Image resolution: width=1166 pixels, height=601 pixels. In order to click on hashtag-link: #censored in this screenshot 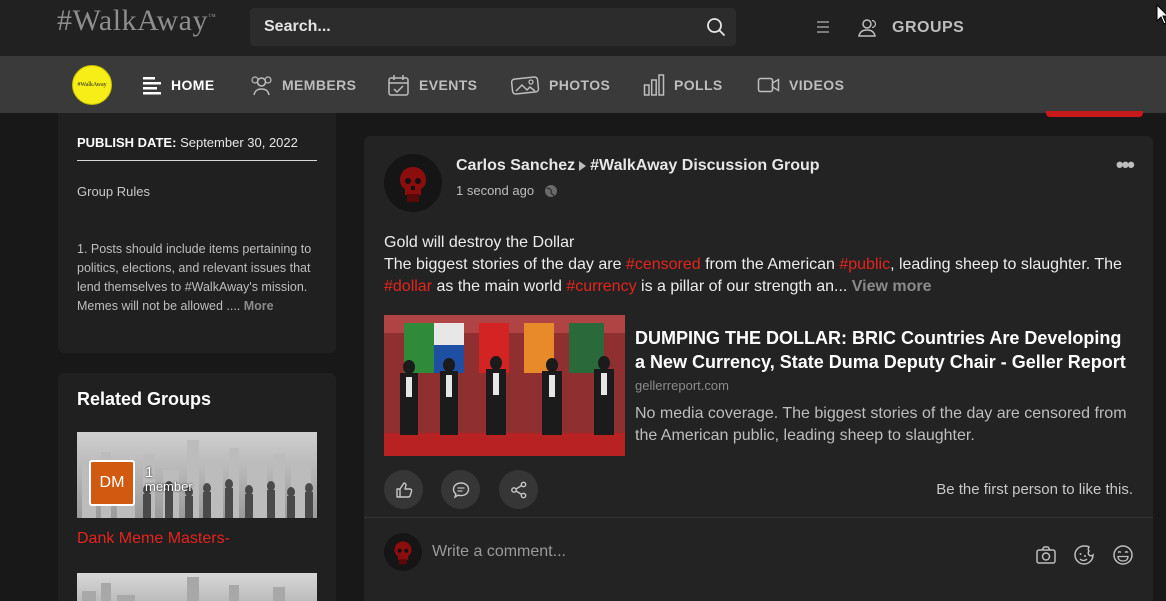, I will do `click(663, 264)`.